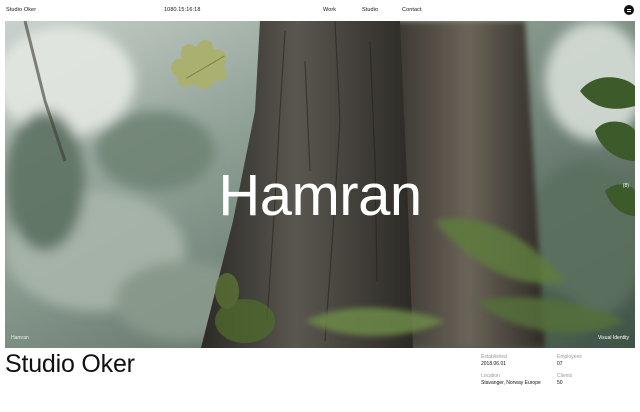 This screenshot has width=640, height=412. Describe the element at coordinates (329, 10) in the screenshot. I see `nav-work-link: Work` at that location.